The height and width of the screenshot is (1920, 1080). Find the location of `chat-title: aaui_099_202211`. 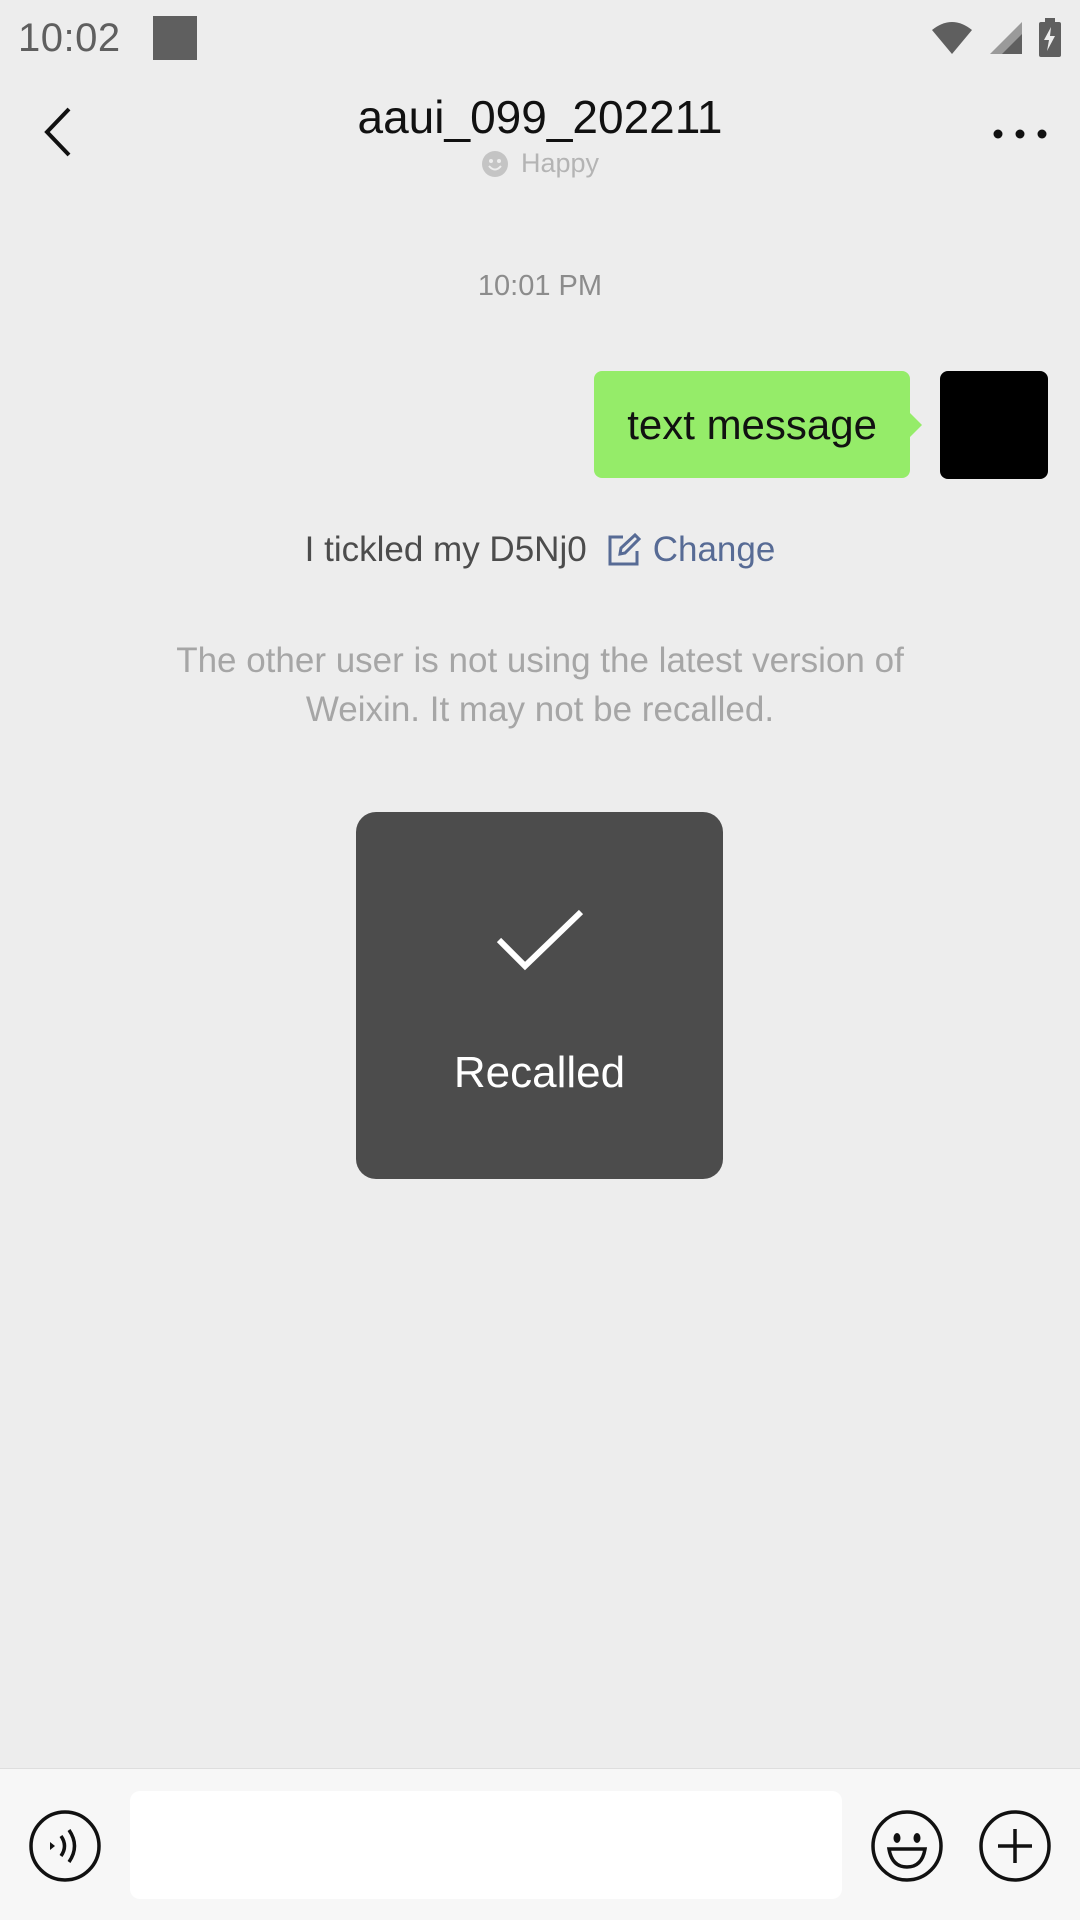

chat-title: aaui_099_202211 is located at coordinates (540, 117).